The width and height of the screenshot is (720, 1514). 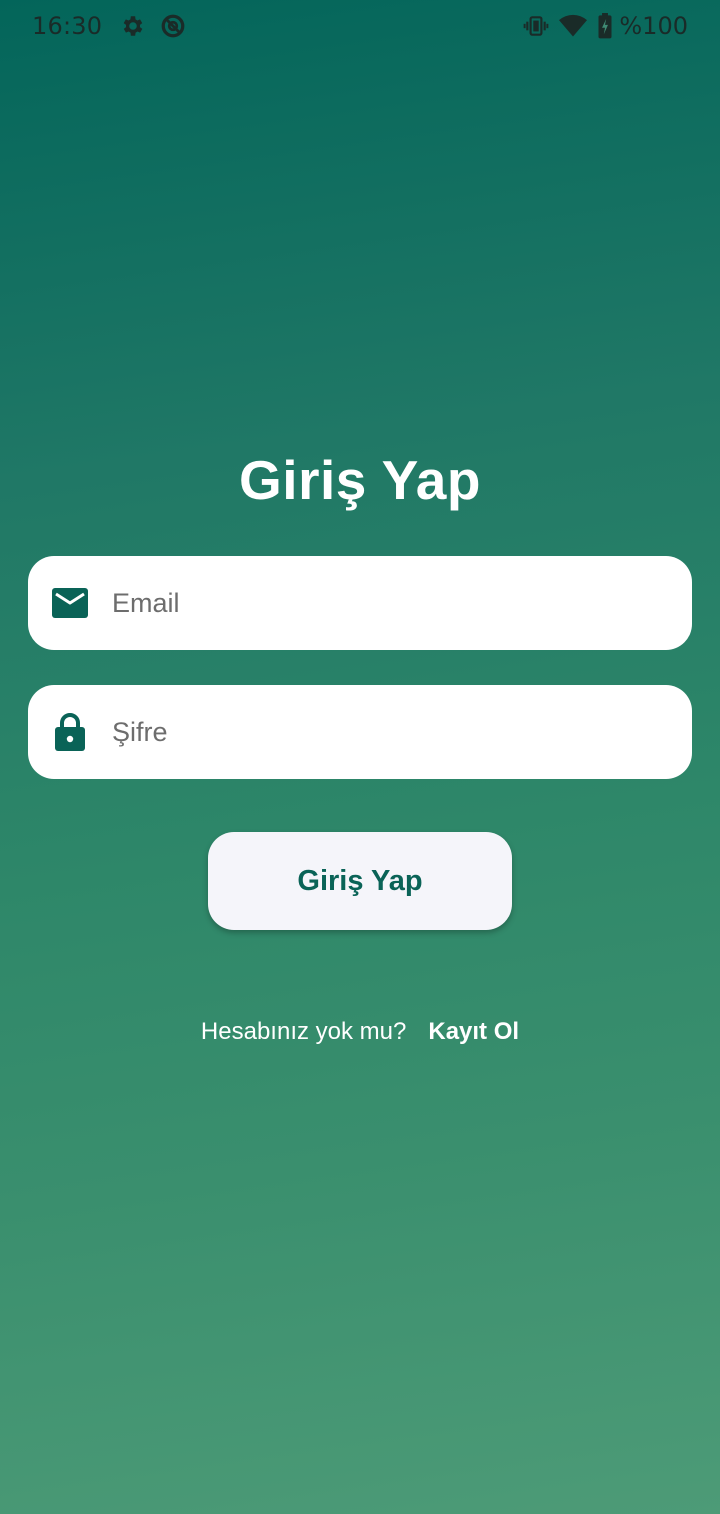 What do you see at coordinates (360, 881) in the screenshot?
I see `login-button: Giriş Yap` at bounding box center [360, 881].